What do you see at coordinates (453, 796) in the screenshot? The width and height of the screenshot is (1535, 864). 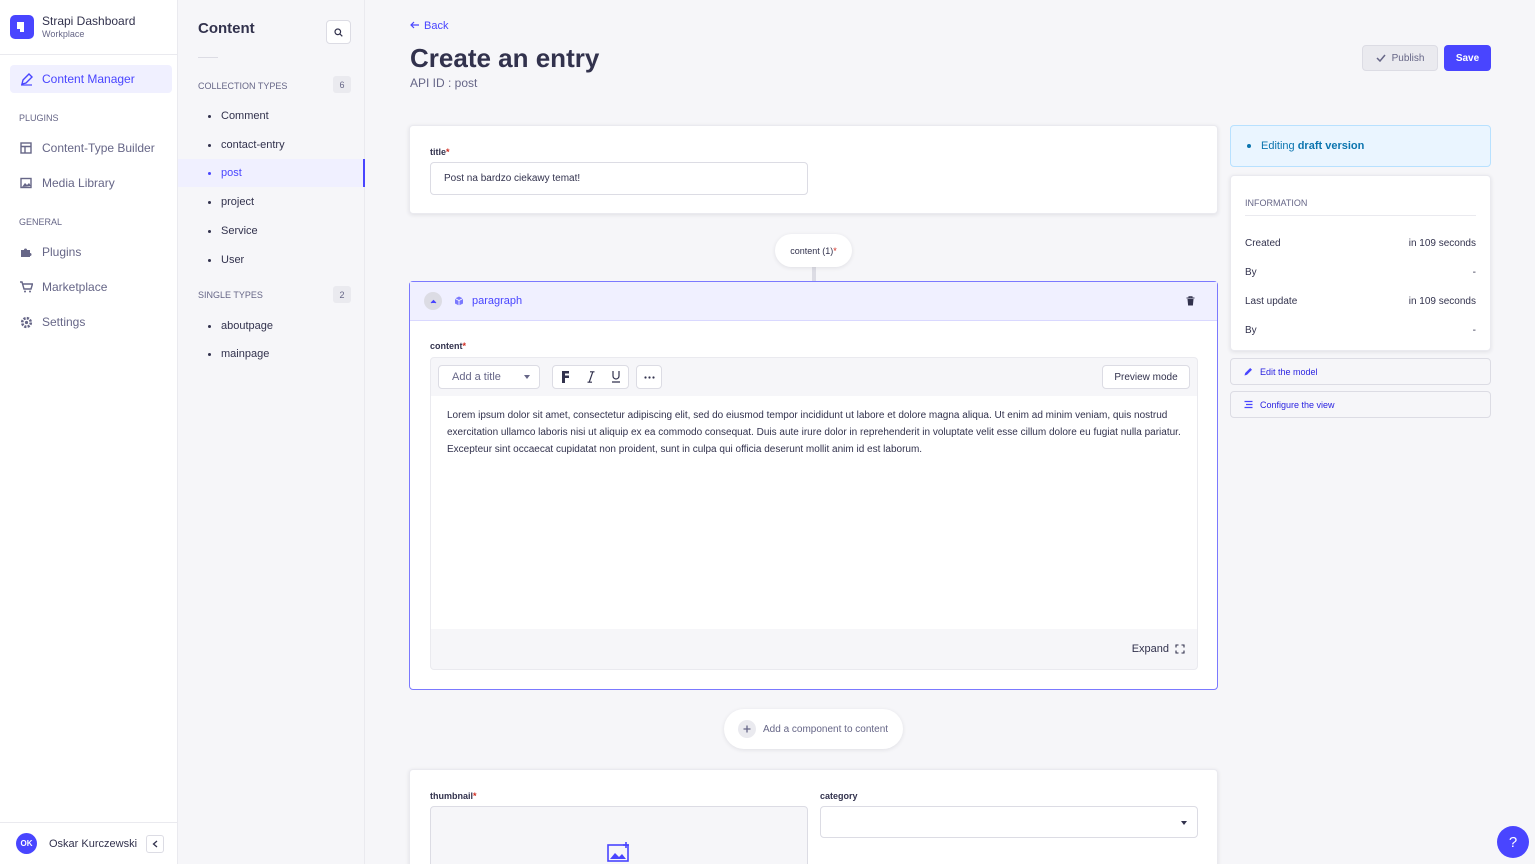 I see `thumbnail-field-label: thumbnail*` at bounding box center [453, 796].